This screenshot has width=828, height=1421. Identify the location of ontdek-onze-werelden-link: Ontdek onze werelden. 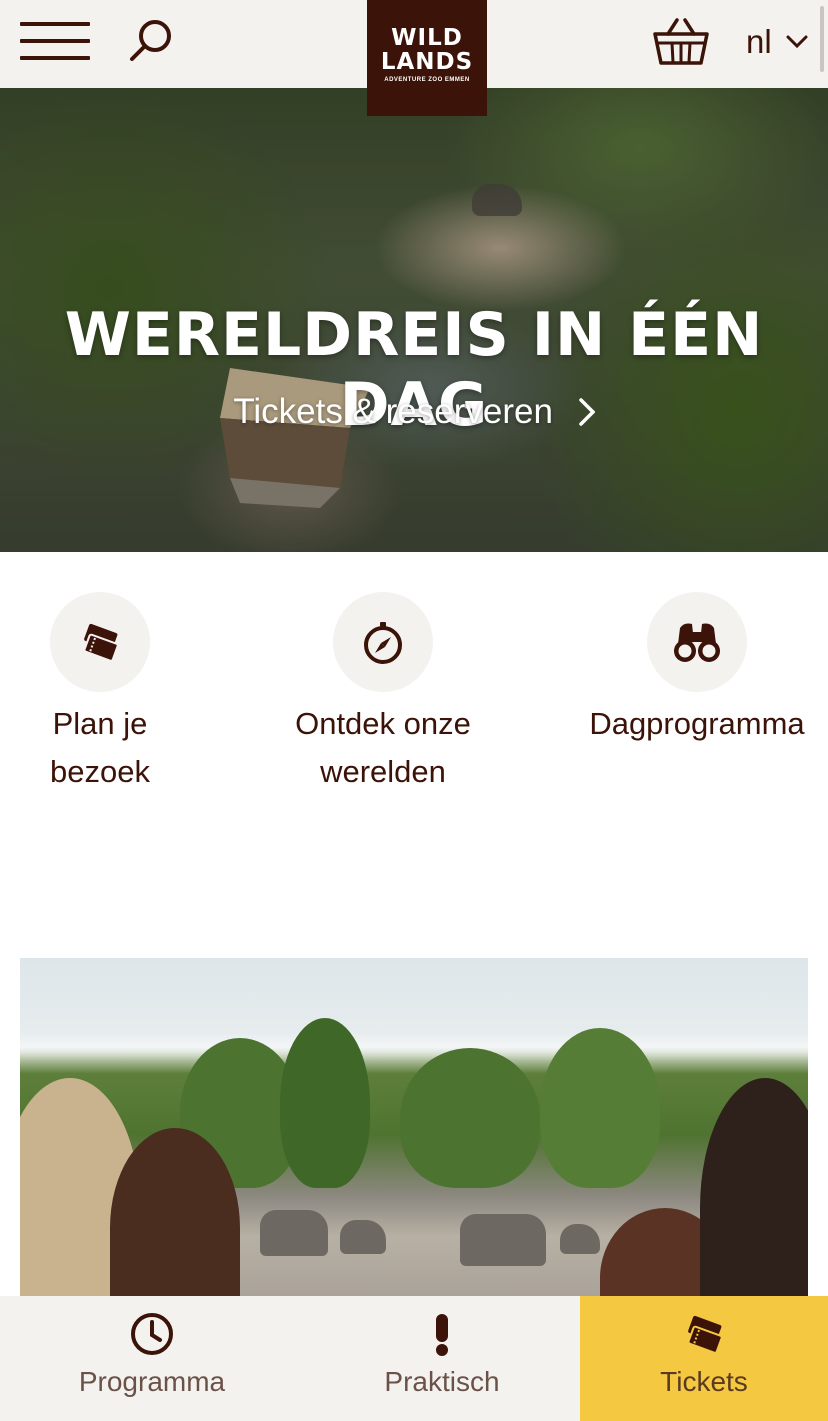
(383, 694).